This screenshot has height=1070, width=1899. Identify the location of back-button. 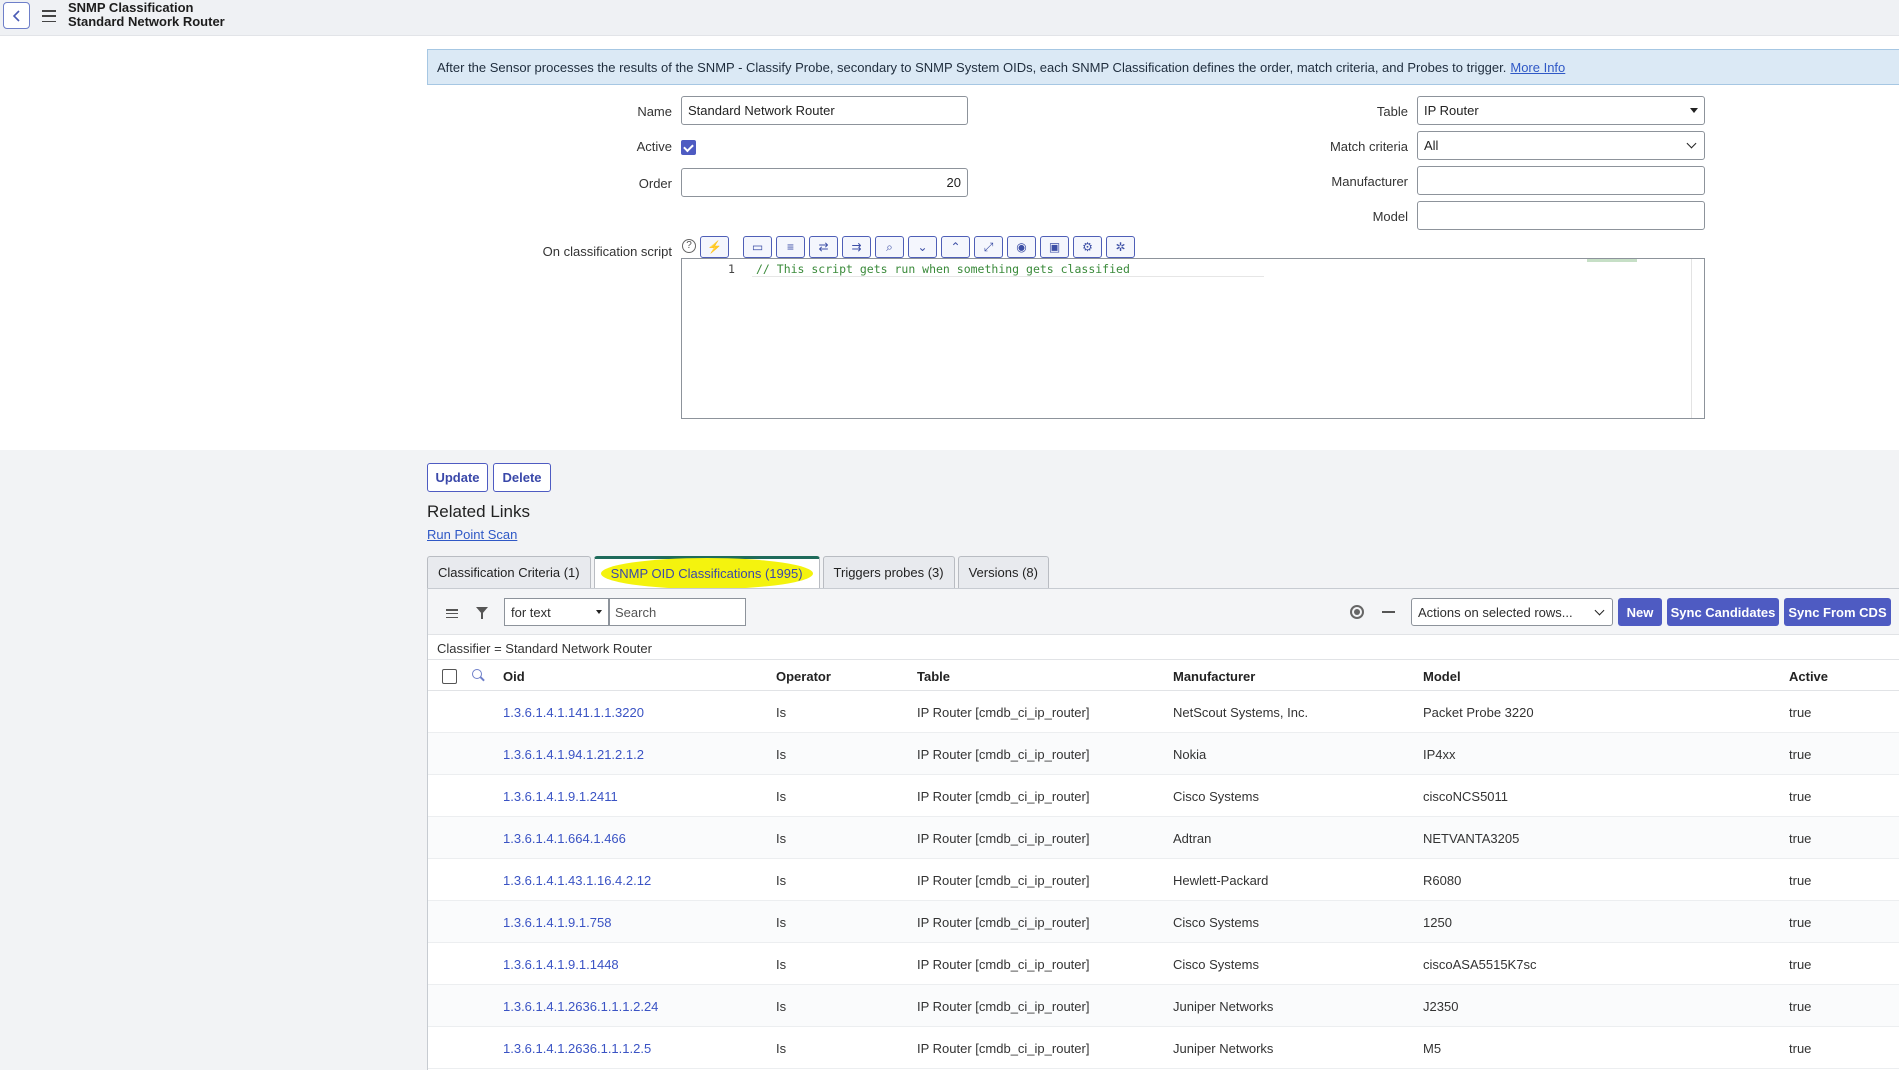
(16, 15).